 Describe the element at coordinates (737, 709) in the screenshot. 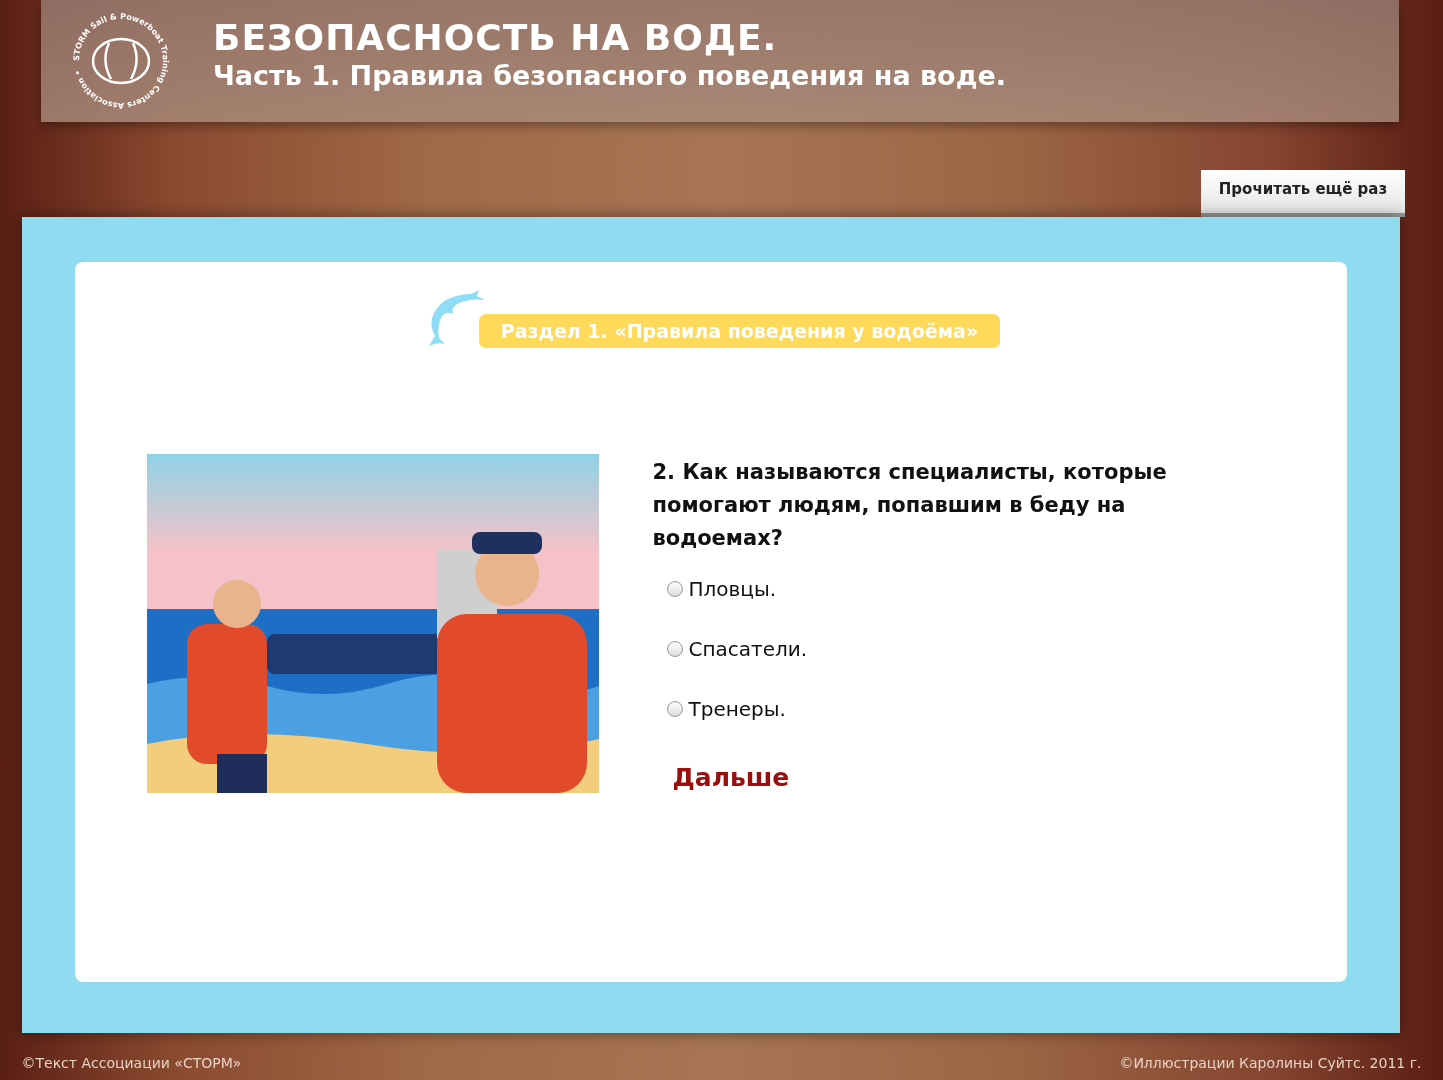

I see `option-label: Тренеры.` at that location.